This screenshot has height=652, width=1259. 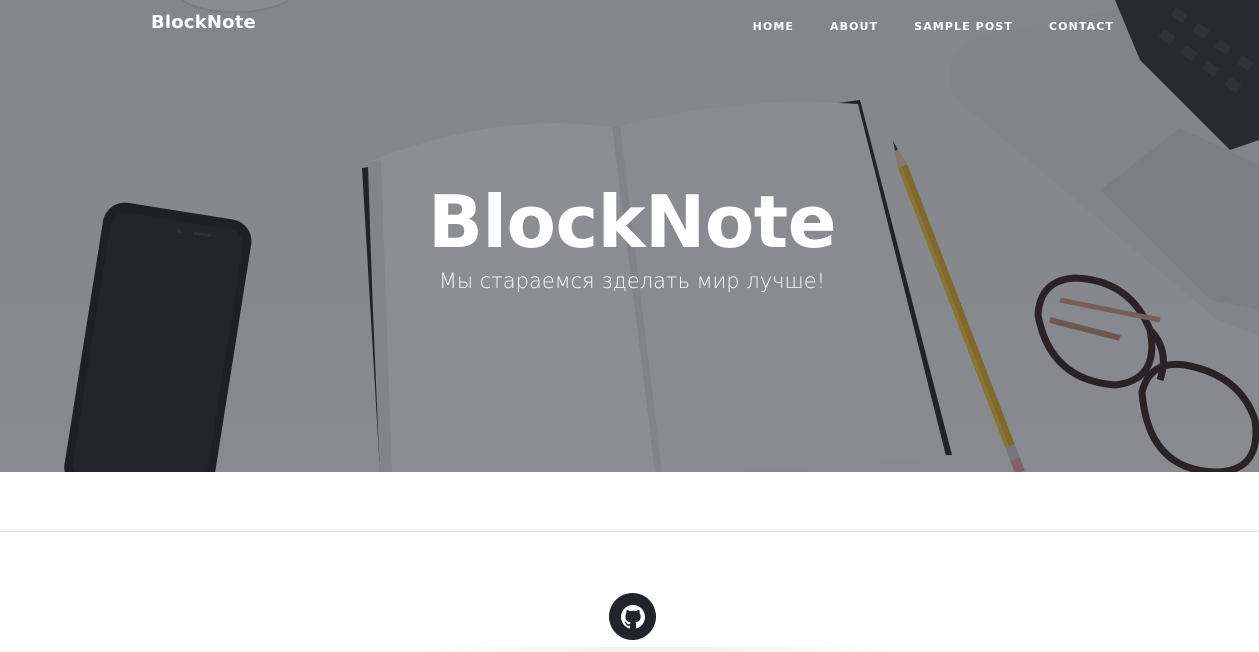 What do you see at coordinates (203, 22) in the screenshot?
I see `brand-link: BlockNote` at bounding box center [203, 22].